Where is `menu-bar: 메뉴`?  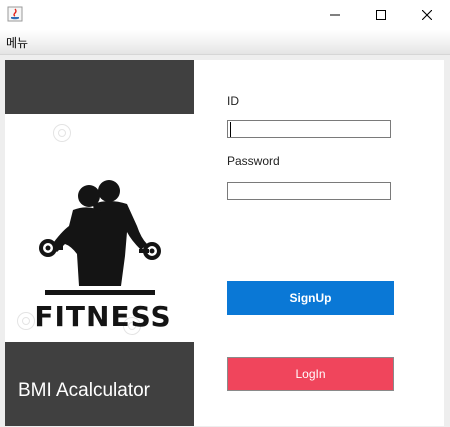 menu-bar: 메뉴 is located at coordinates (225, 42).